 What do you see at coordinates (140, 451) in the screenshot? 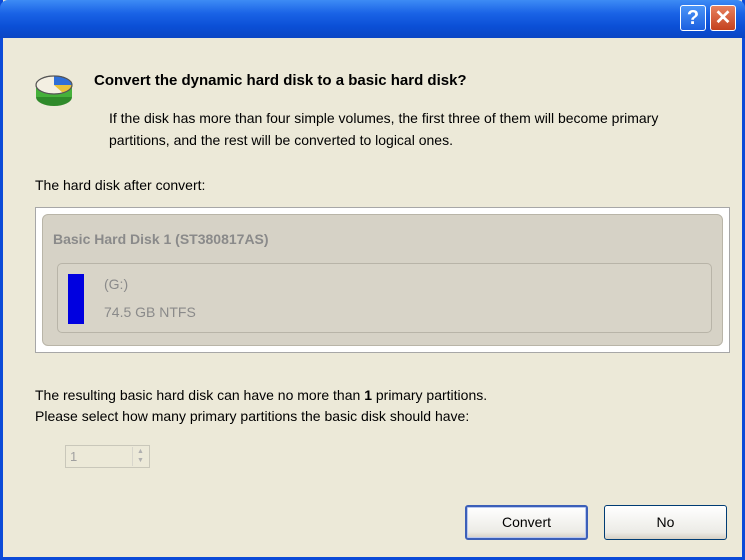
I see `spinner-up-icon: ▲` at bounding box center [140, 451].